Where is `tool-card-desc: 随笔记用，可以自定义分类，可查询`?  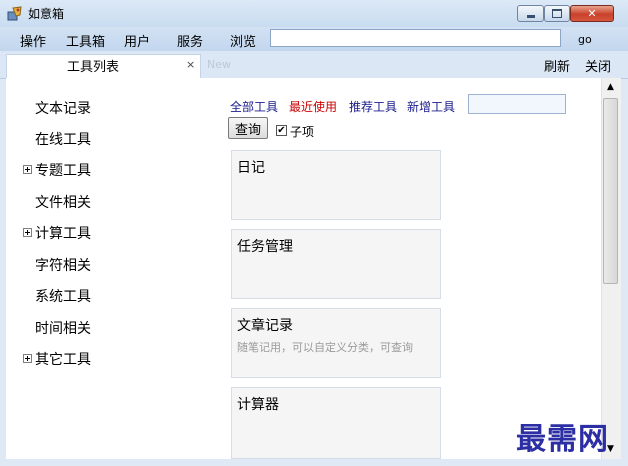 tool-card-desc: 随笔记用，可以自定义分类，可查询 is located at coordinates (325, 347).